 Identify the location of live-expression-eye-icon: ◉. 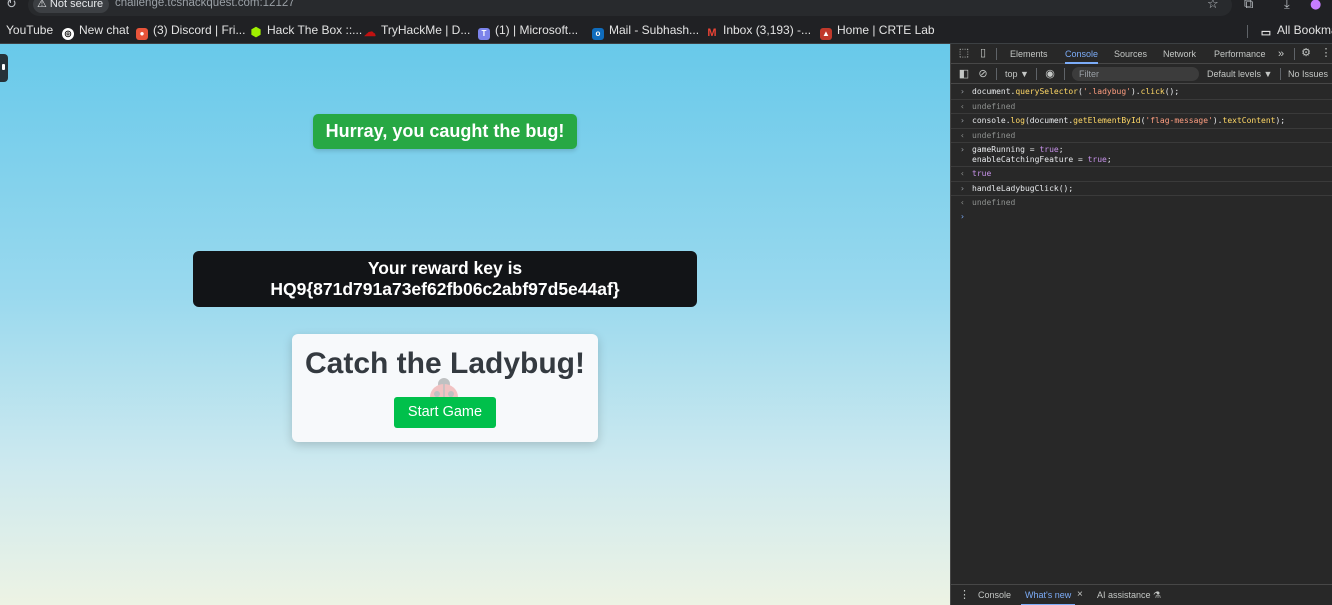
(1050, 74).